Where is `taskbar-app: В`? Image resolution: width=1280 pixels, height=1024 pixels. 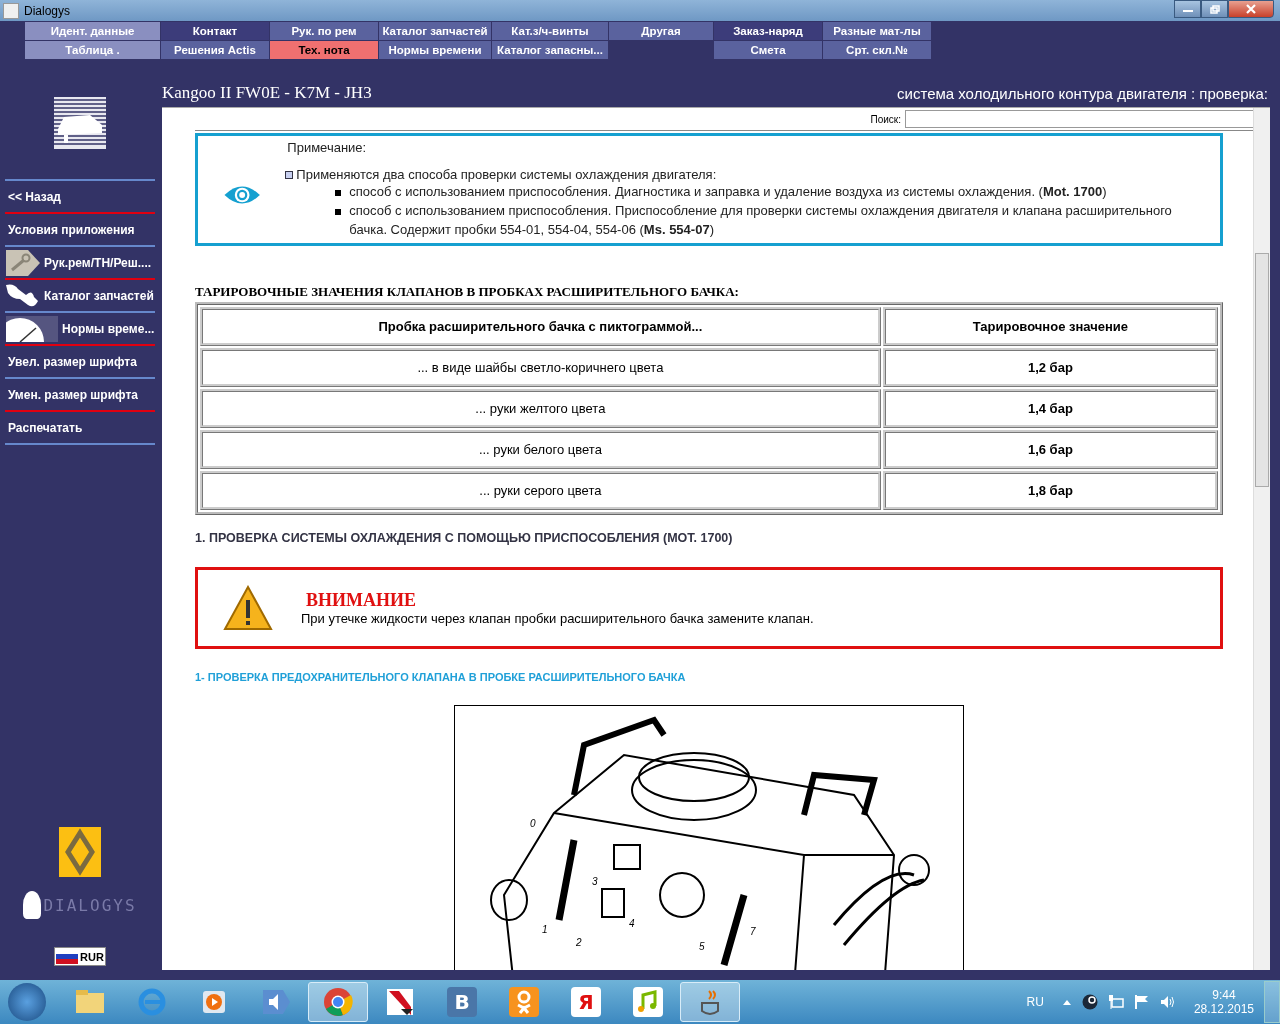
taskbar-app: В is located at coordinates (462, 1002).